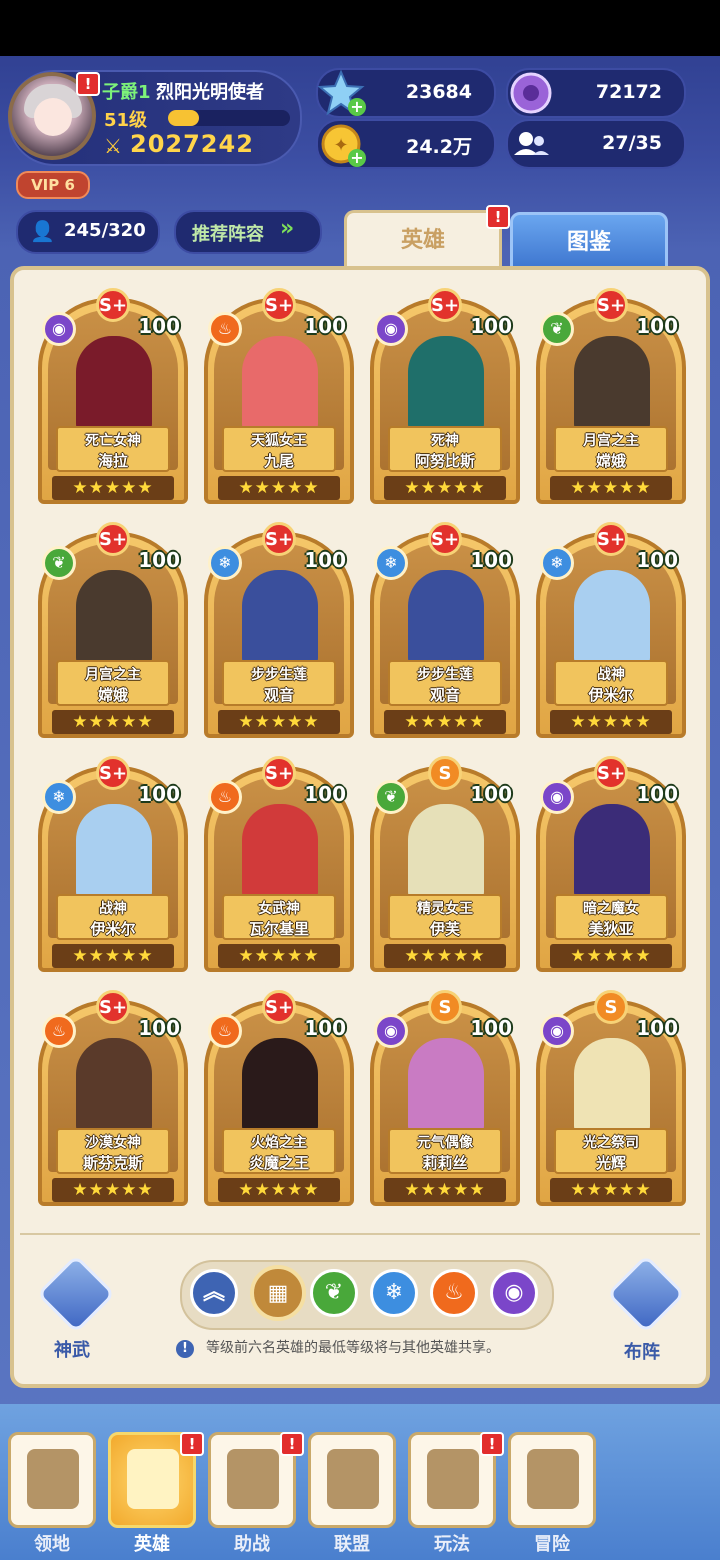  What do you see at coordinates (445, 1007) in the screenshot?
I see `hero-rank-badge: S` at bounding box center [445, 1007].